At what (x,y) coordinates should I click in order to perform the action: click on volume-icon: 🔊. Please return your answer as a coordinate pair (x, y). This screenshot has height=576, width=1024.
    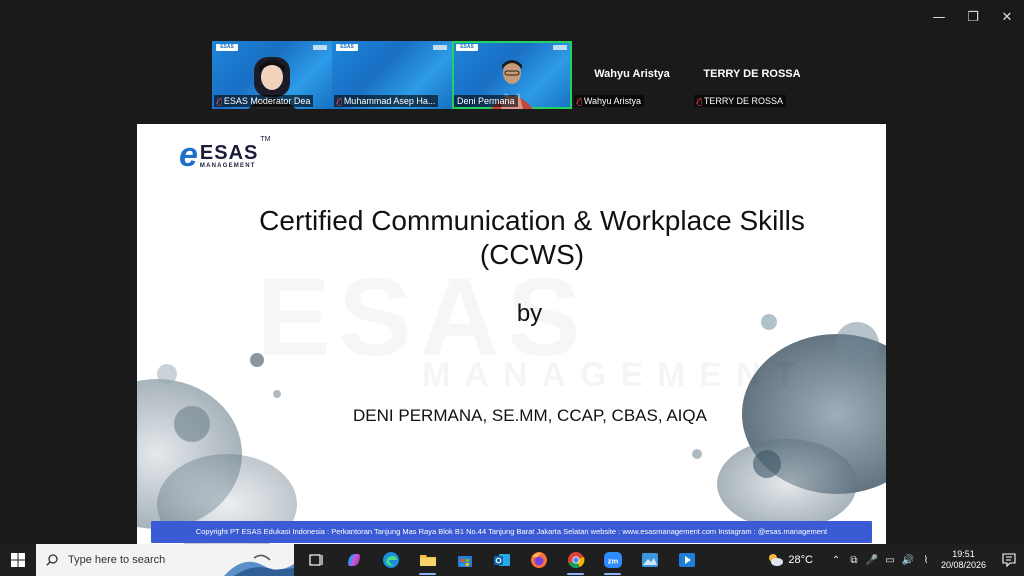
    Looking at the image, I should click on (908, 560).